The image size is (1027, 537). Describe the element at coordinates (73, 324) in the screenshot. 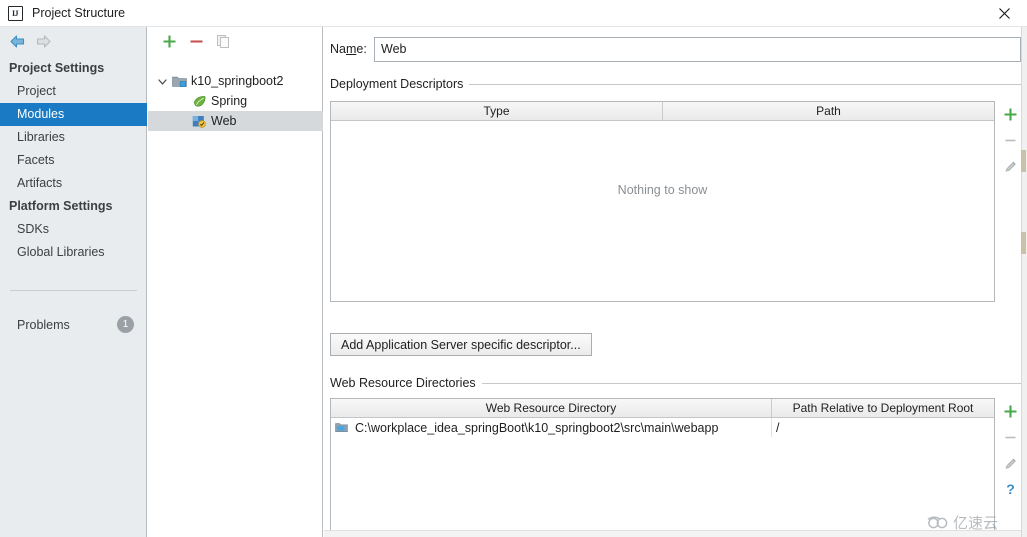

I see `sidebar-item-problems: Problems 1` at that location.